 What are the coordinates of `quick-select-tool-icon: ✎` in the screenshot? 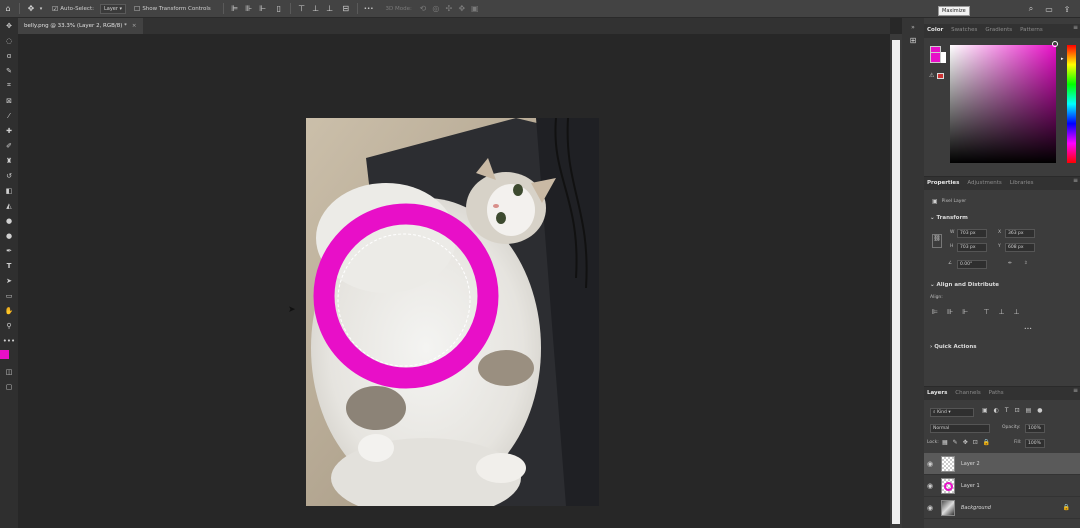 It's located at (9, 70).